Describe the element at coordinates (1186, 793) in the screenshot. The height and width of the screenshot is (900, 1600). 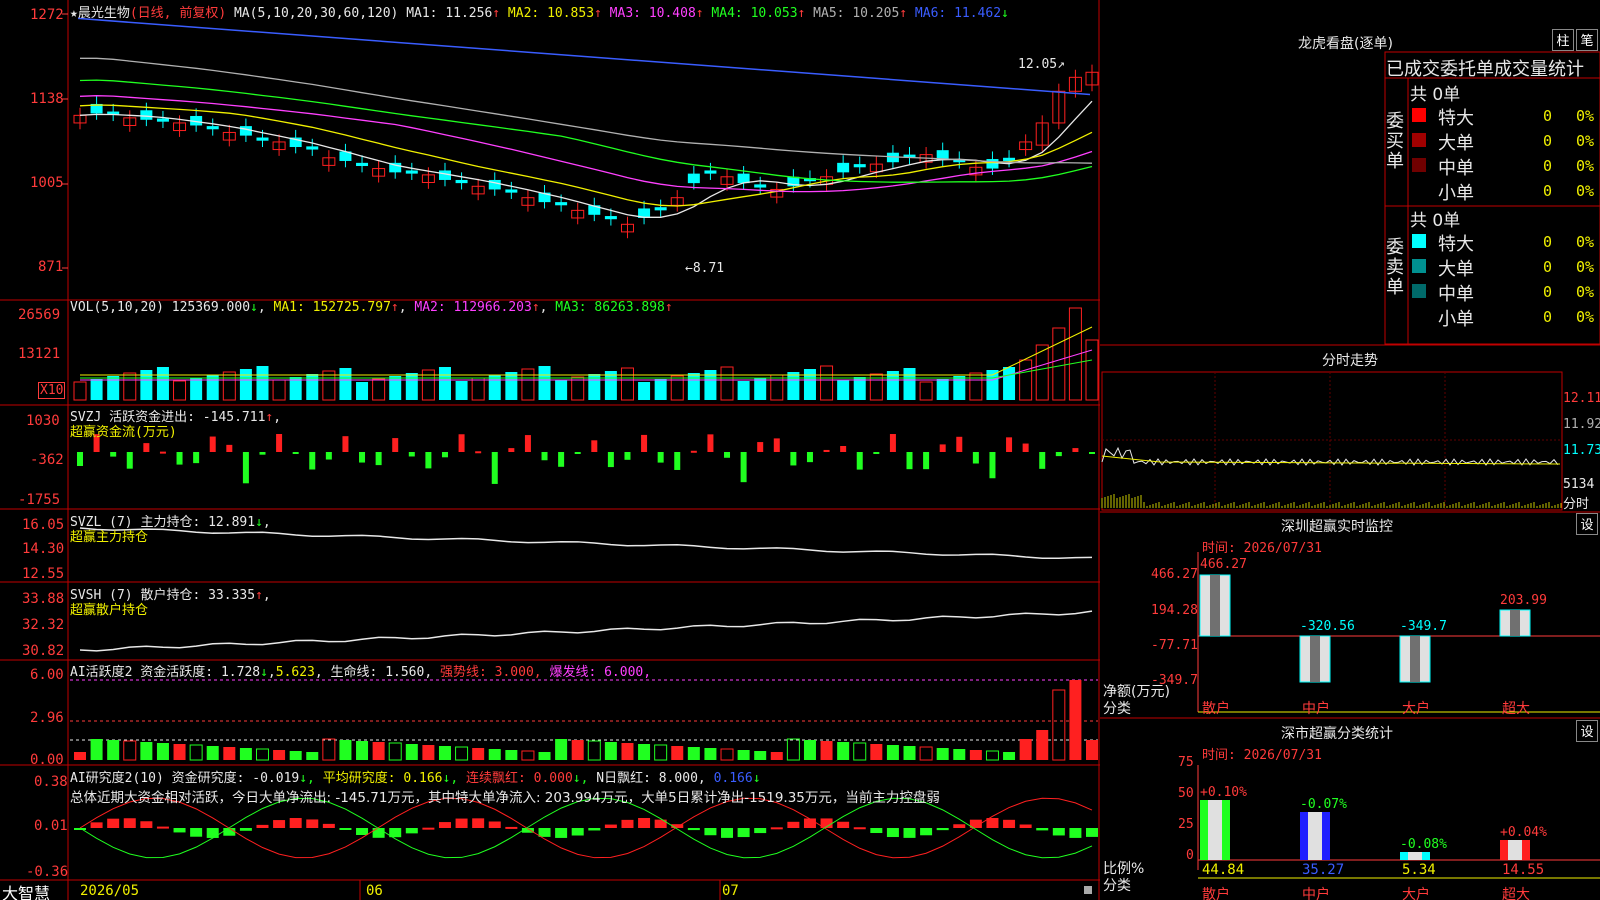
I see `fl-axis-label: 50` at that location.